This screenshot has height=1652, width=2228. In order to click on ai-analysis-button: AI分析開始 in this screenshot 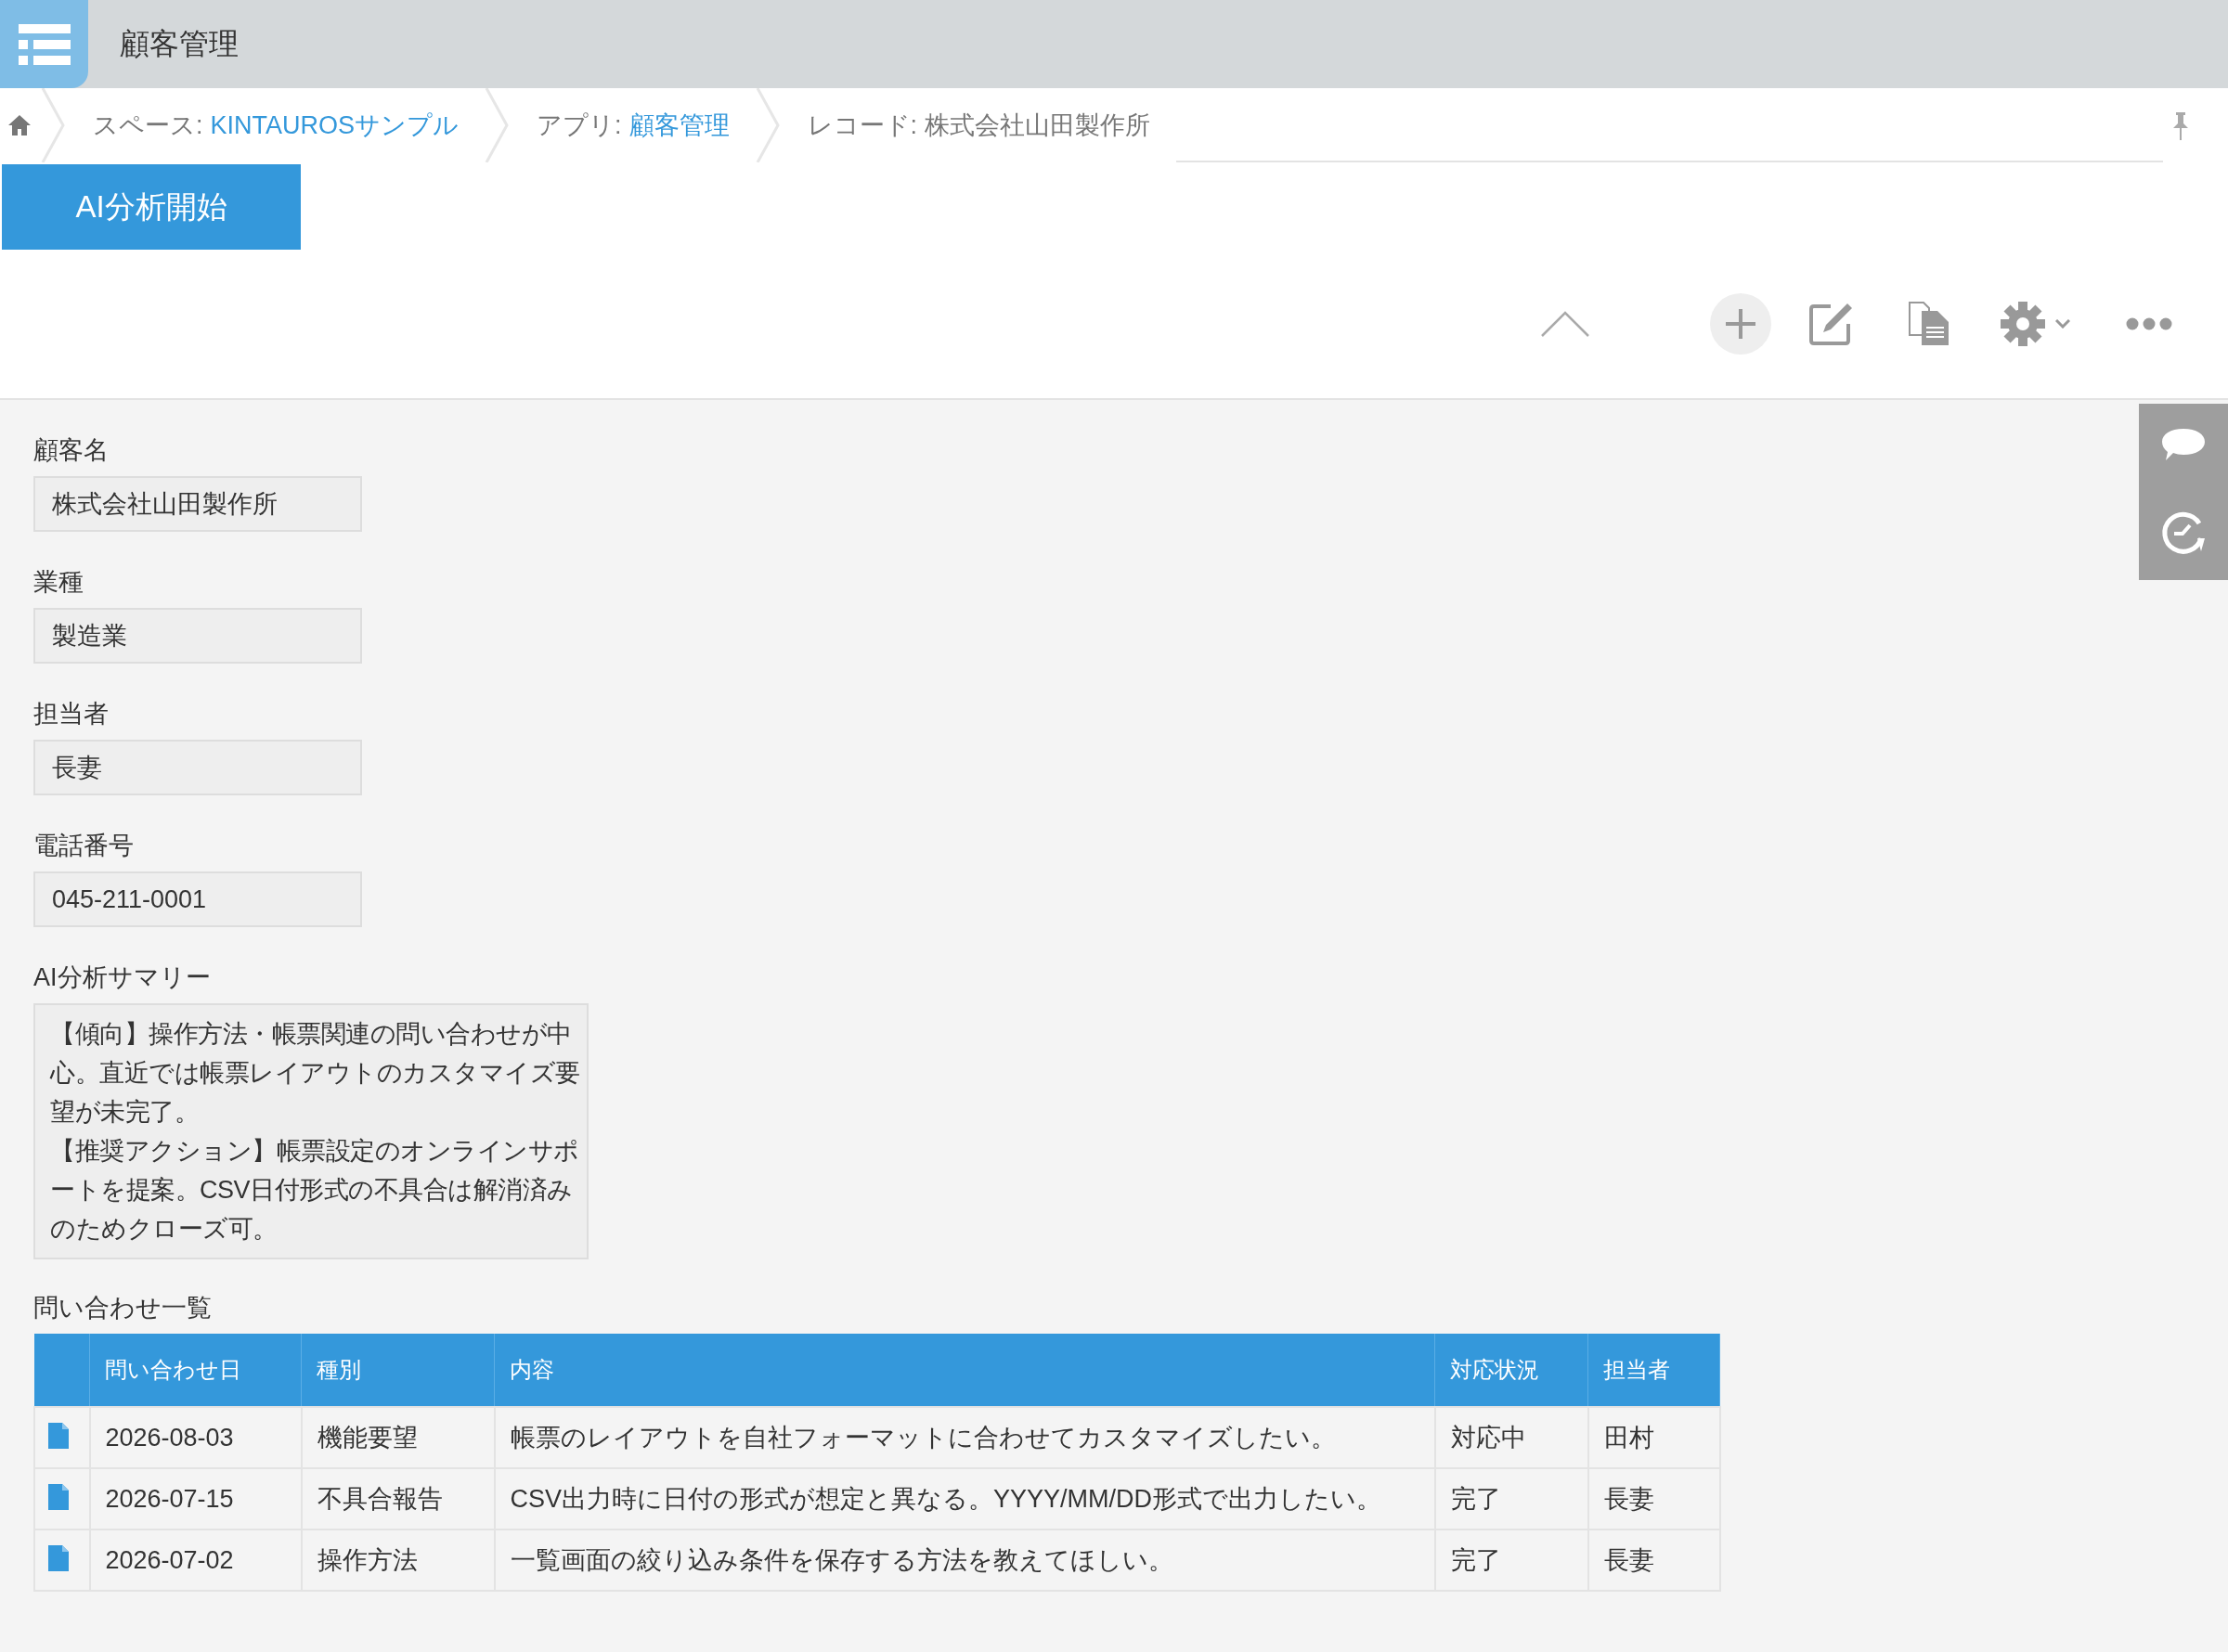, I will do `click(151, 207)`.